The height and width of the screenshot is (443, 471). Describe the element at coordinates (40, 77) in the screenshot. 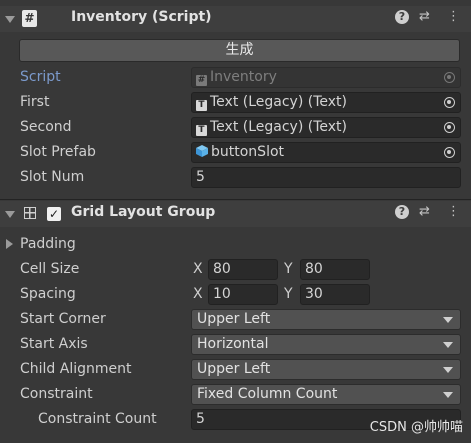

I see `script-label: Script` at that location.